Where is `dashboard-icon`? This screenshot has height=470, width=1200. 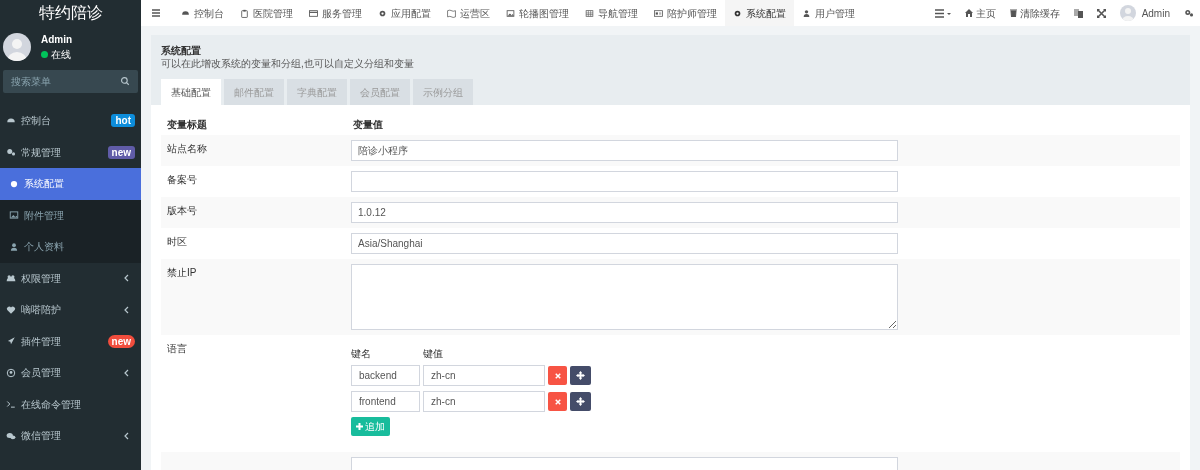
dashboard-icon is located at coordinates (185, 13).